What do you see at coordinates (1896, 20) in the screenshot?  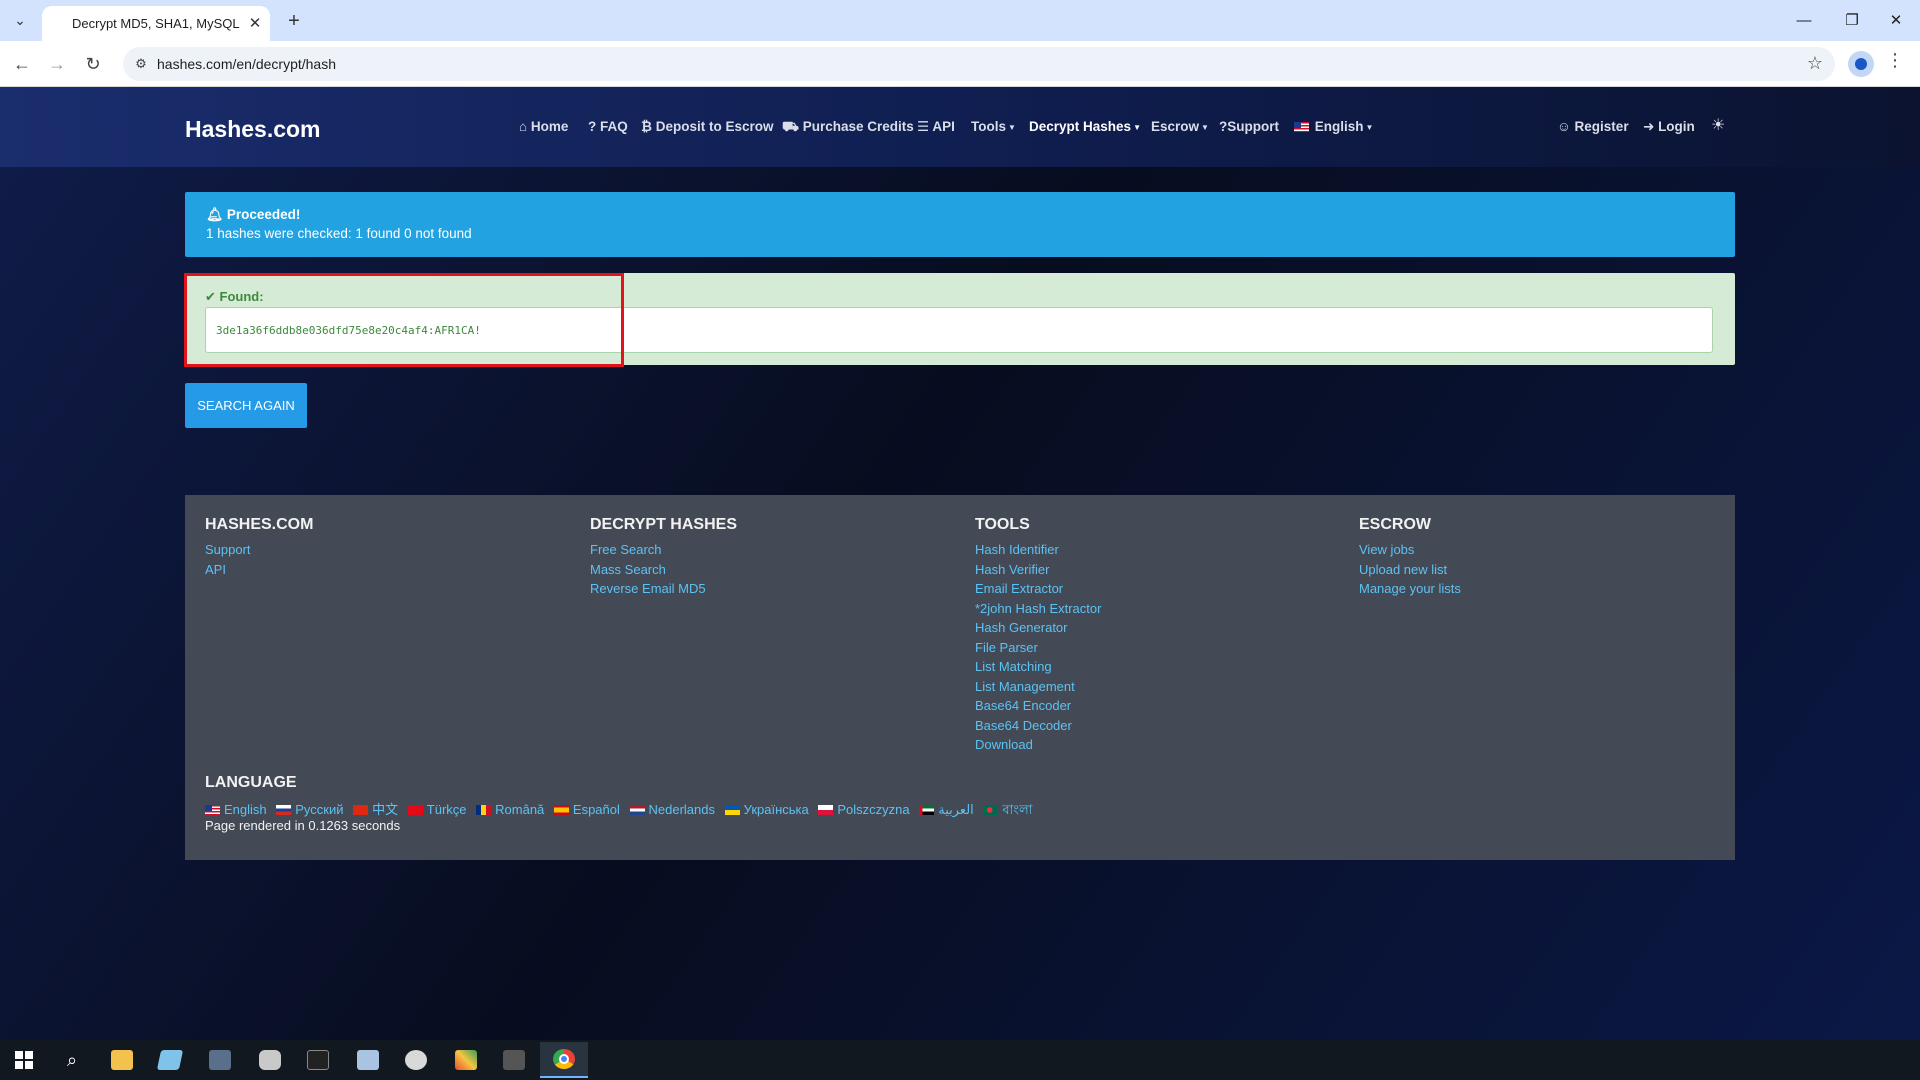 I see `close-window-icon: ✕` at bounding box center [1896, 20].